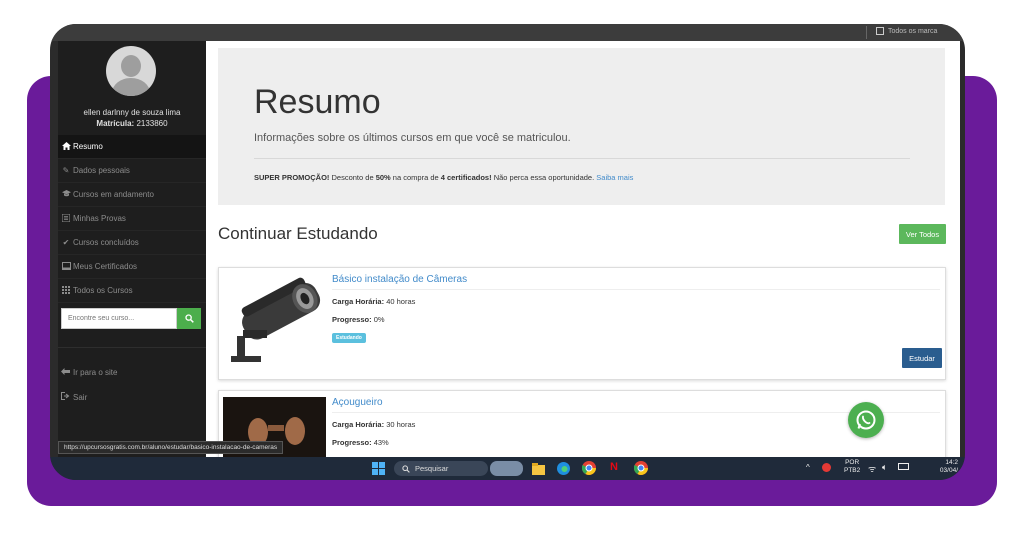 The width and height of the screenshot is (1024, 536). Describe the element at coordinates (866, 32) in the screenshot. I see `separator` at that location.